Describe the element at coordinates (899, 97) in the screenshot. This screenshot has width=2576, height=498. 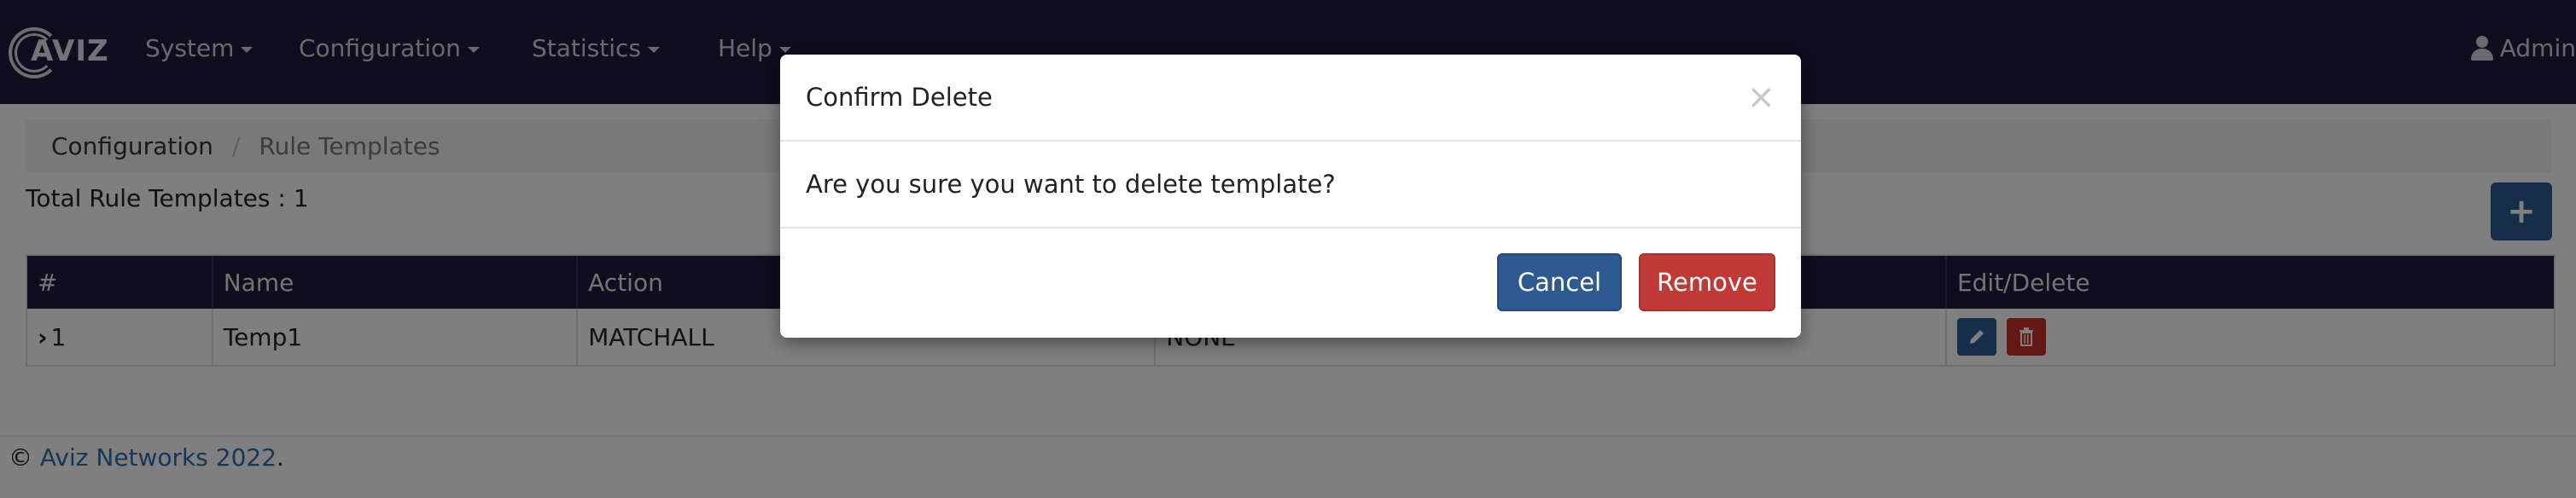
I see `dialog-title: Confirm Delete` at that location.